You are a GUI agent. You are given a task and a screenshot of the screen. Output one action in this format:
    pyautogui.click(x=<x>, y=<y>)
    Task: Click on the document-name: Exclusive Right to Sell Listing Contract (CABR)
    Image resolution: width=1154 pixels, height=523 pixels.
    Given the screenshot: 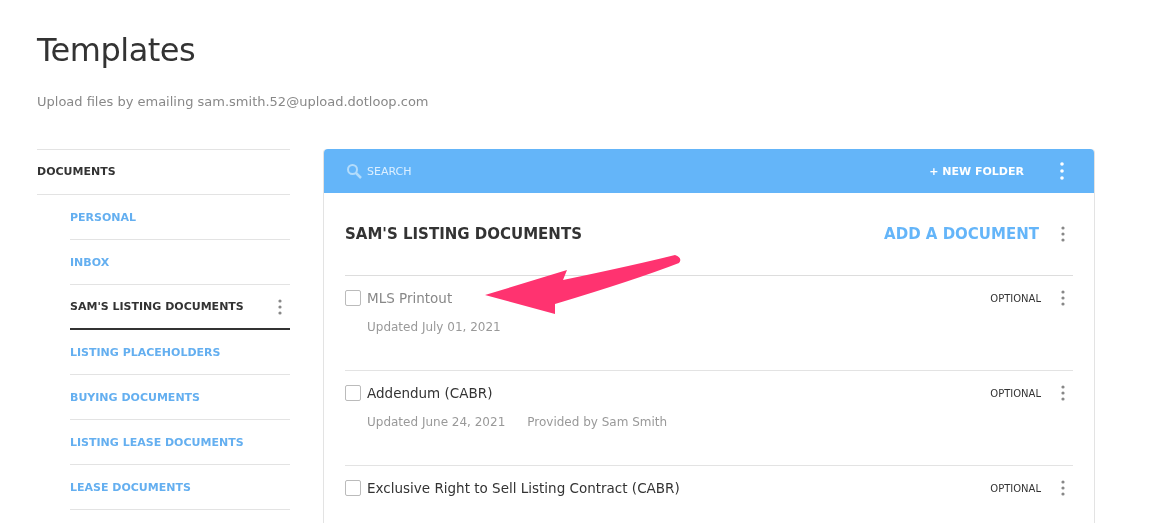 What is the action you would take?
    pyautogui.click(x=676, y=488)
    